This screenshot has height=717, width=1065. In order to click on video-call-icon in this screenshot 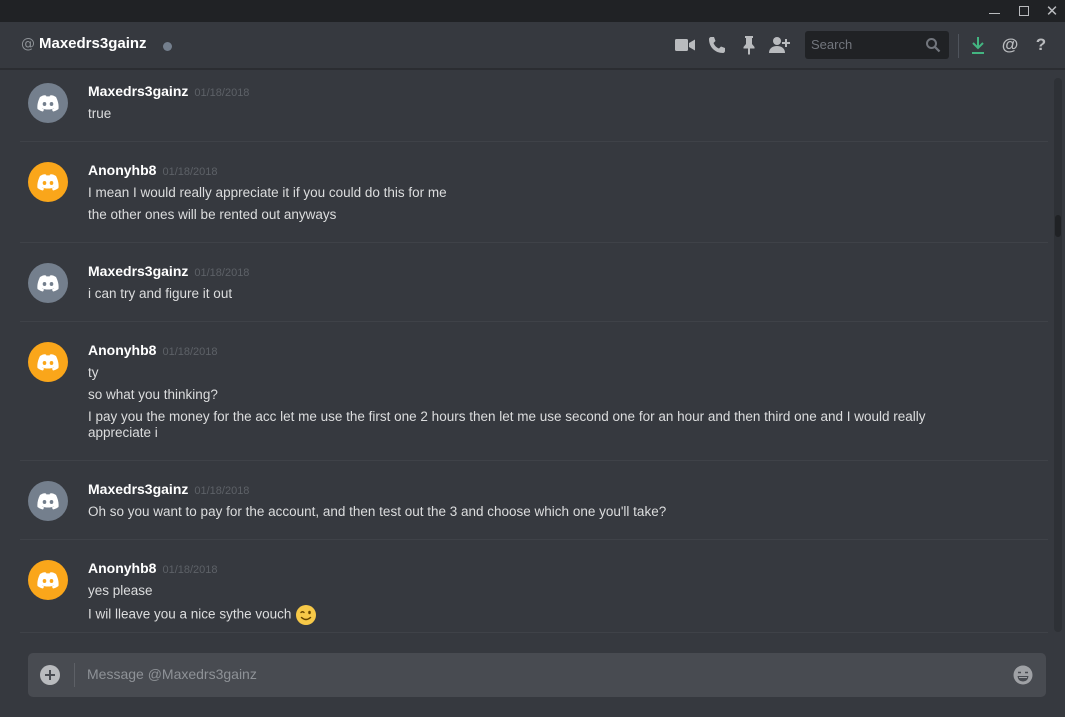, I will do `click(685, 45)`.